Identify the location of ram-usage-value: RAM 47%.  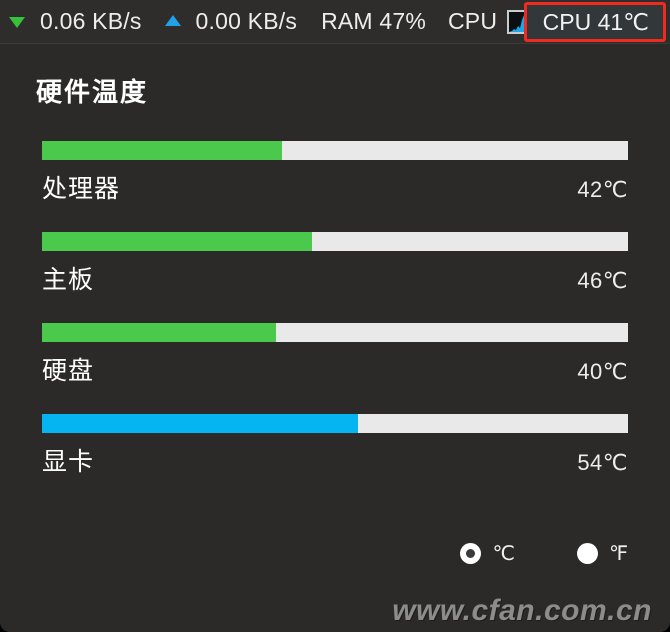
(373, 21).